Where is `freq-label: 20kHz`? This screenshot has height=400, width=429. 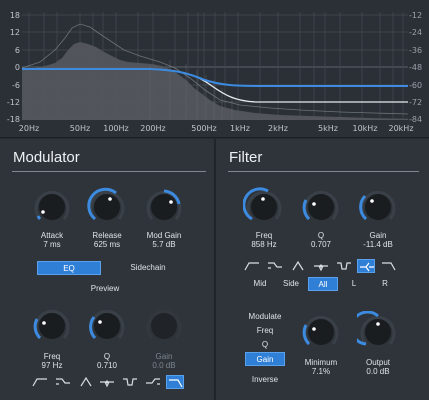
freq-label: 20kHz is located at coordinates (401, 128).